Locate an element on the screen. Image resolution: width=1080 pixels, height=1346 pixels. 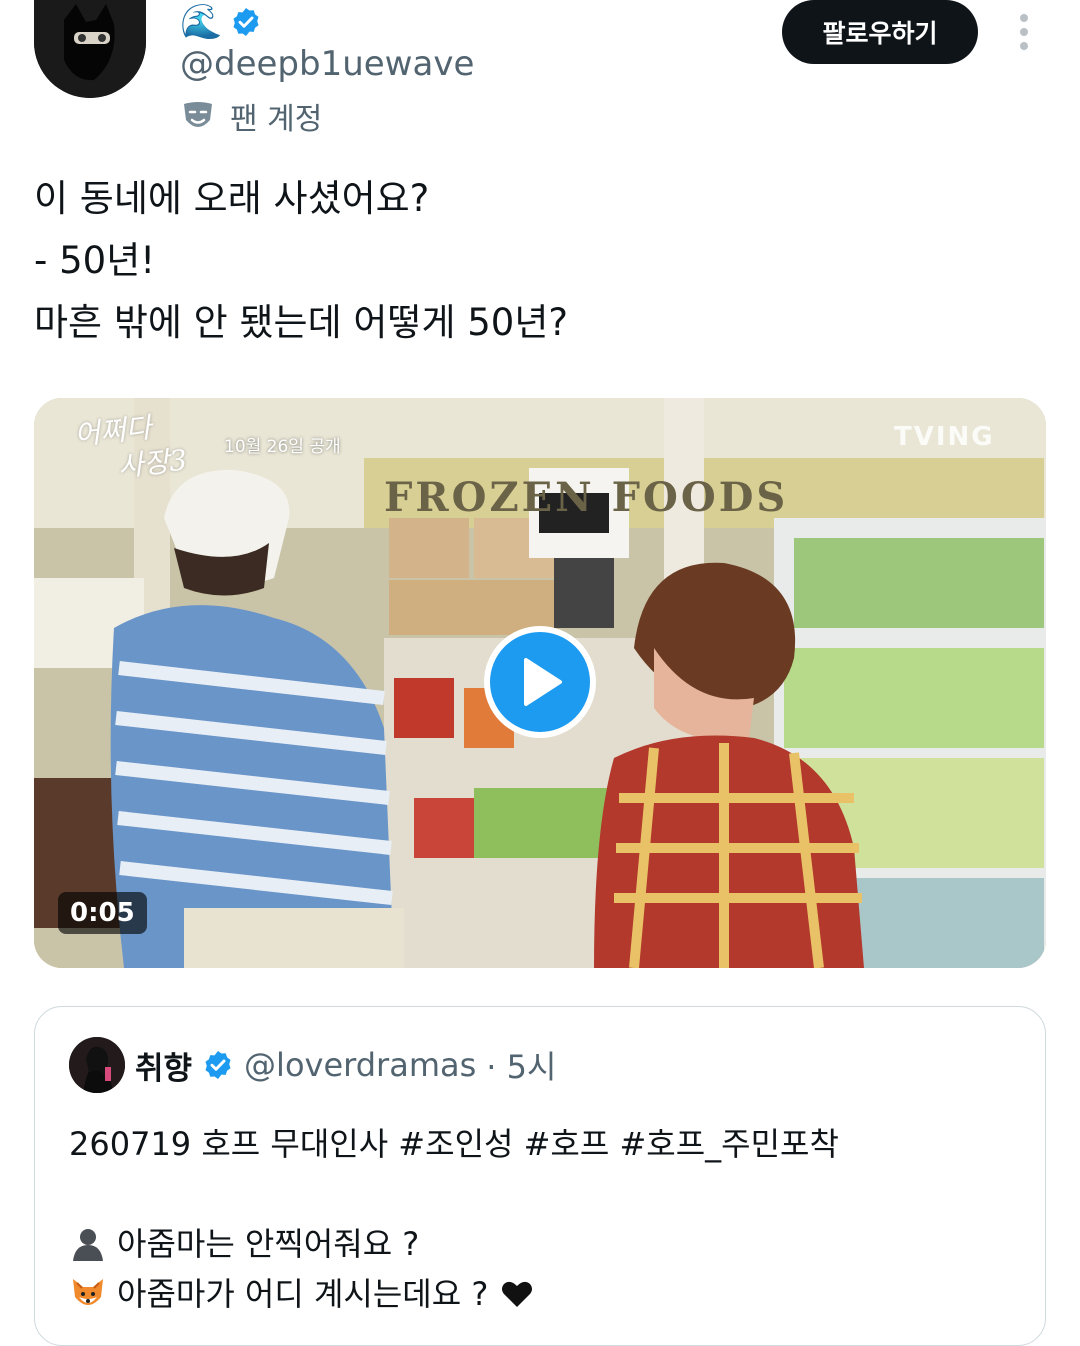
person-silhouette-icon is located at coordinates (88, 1245).